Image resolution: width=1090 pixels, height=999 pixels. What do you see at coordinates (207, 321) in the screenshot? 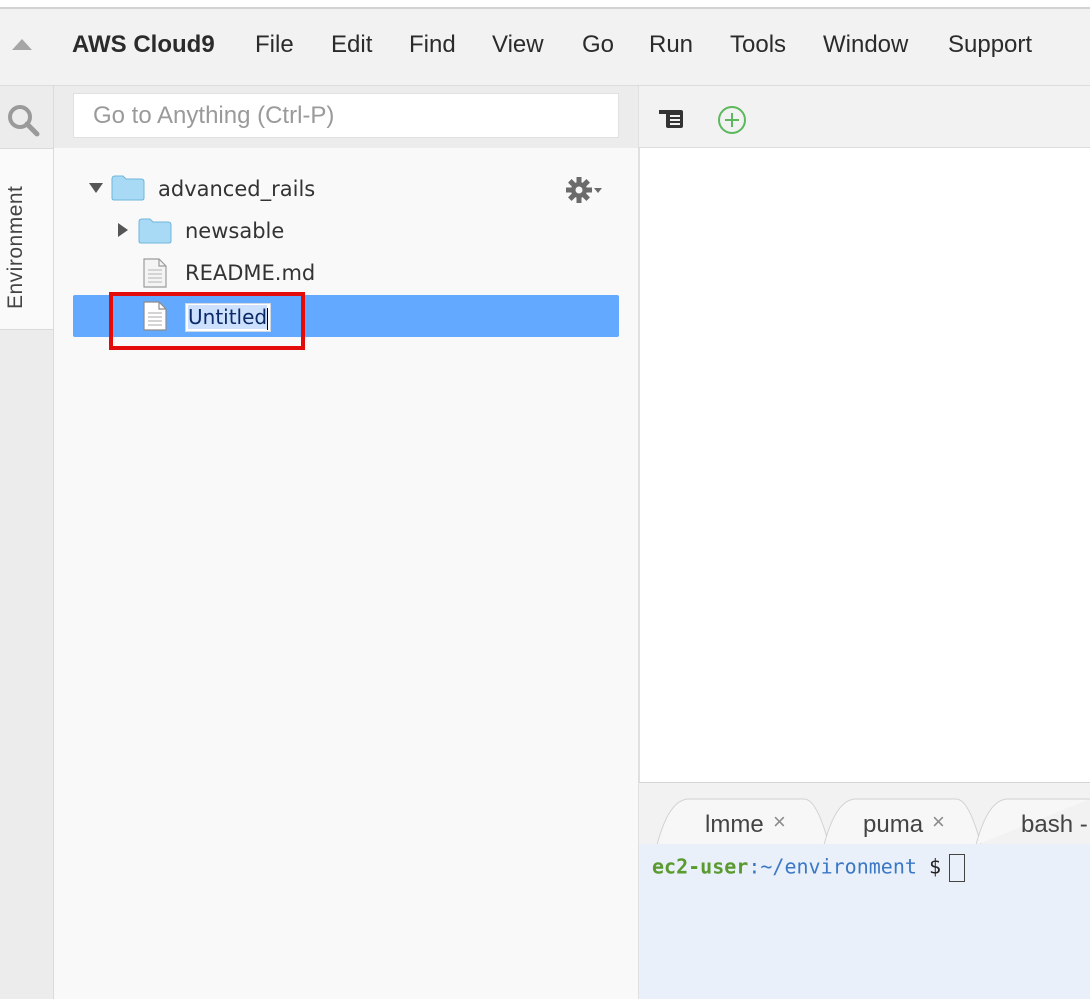
I see `annotation-highlight-box` at bounding box center [207, 321].